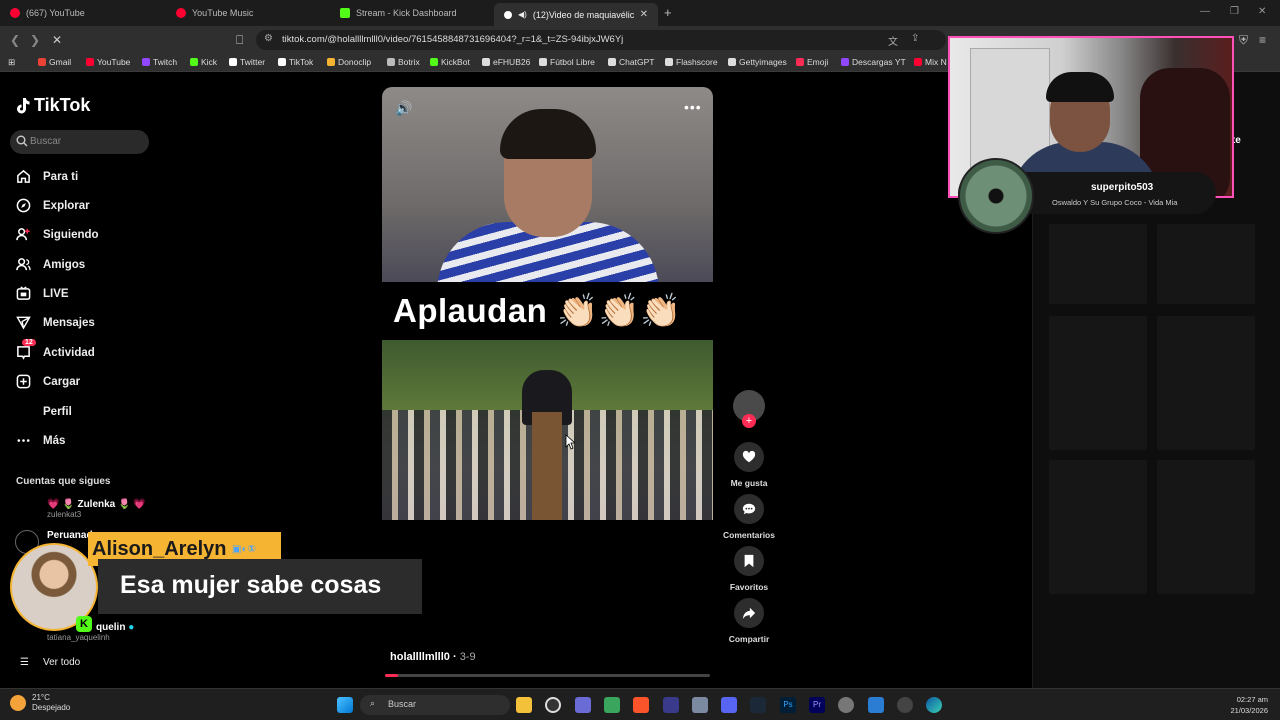 This screenshot has width=1280, height=720. I want to click on nav-label: Perfil, so click(57, 411).